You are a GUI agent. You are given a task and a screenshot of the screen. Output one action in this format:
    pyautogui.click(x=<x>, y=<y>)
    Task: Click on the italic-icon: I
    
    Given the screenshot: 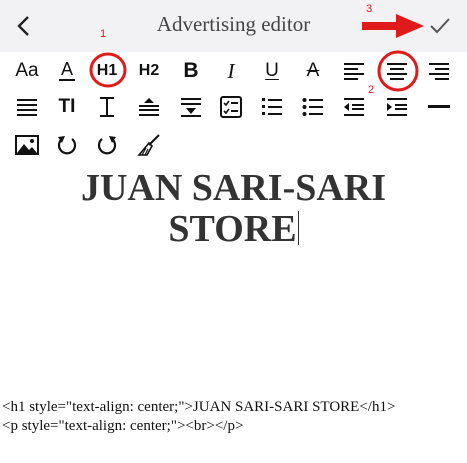 What is the action you would take?
    pyautogui.click(x=231, y=70)
    